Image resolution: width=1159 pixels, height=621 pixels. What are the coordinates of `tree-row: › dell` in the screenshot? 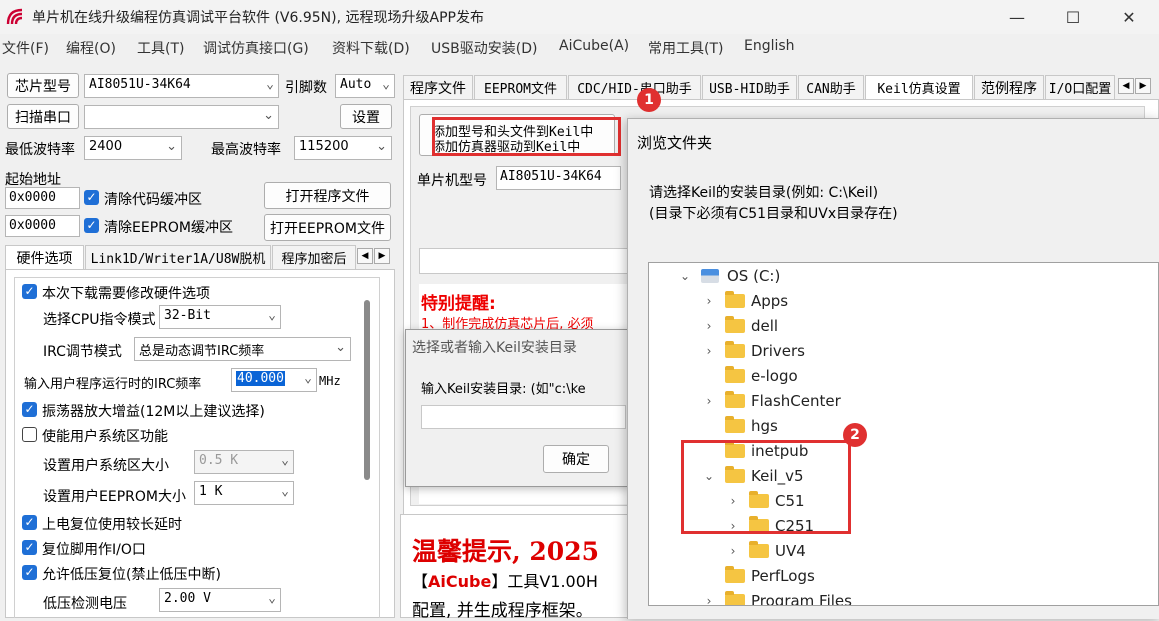 It's located at (739, 325).